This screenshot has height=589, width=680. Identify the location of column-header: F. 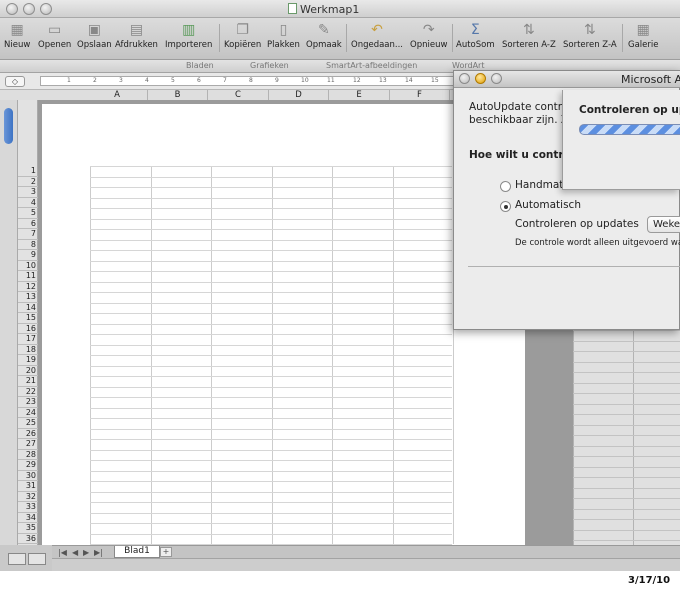
(420, 95).